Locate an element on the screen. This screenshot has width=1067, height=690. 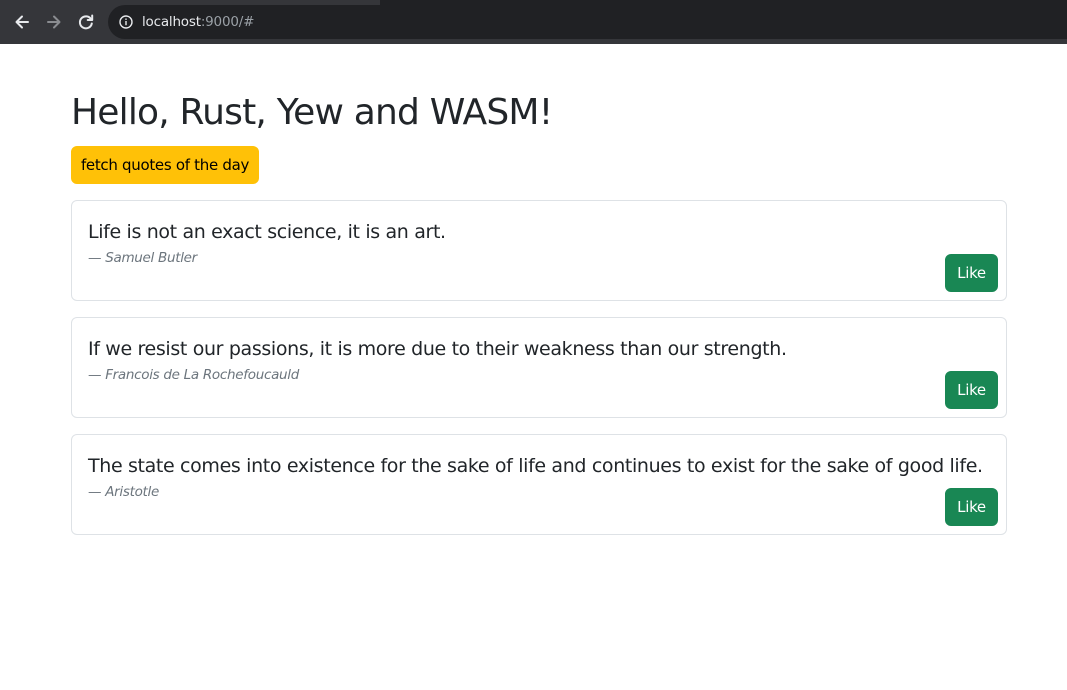
browser-toolbar: localhost:9000/# is located at coordinates (533, 22).